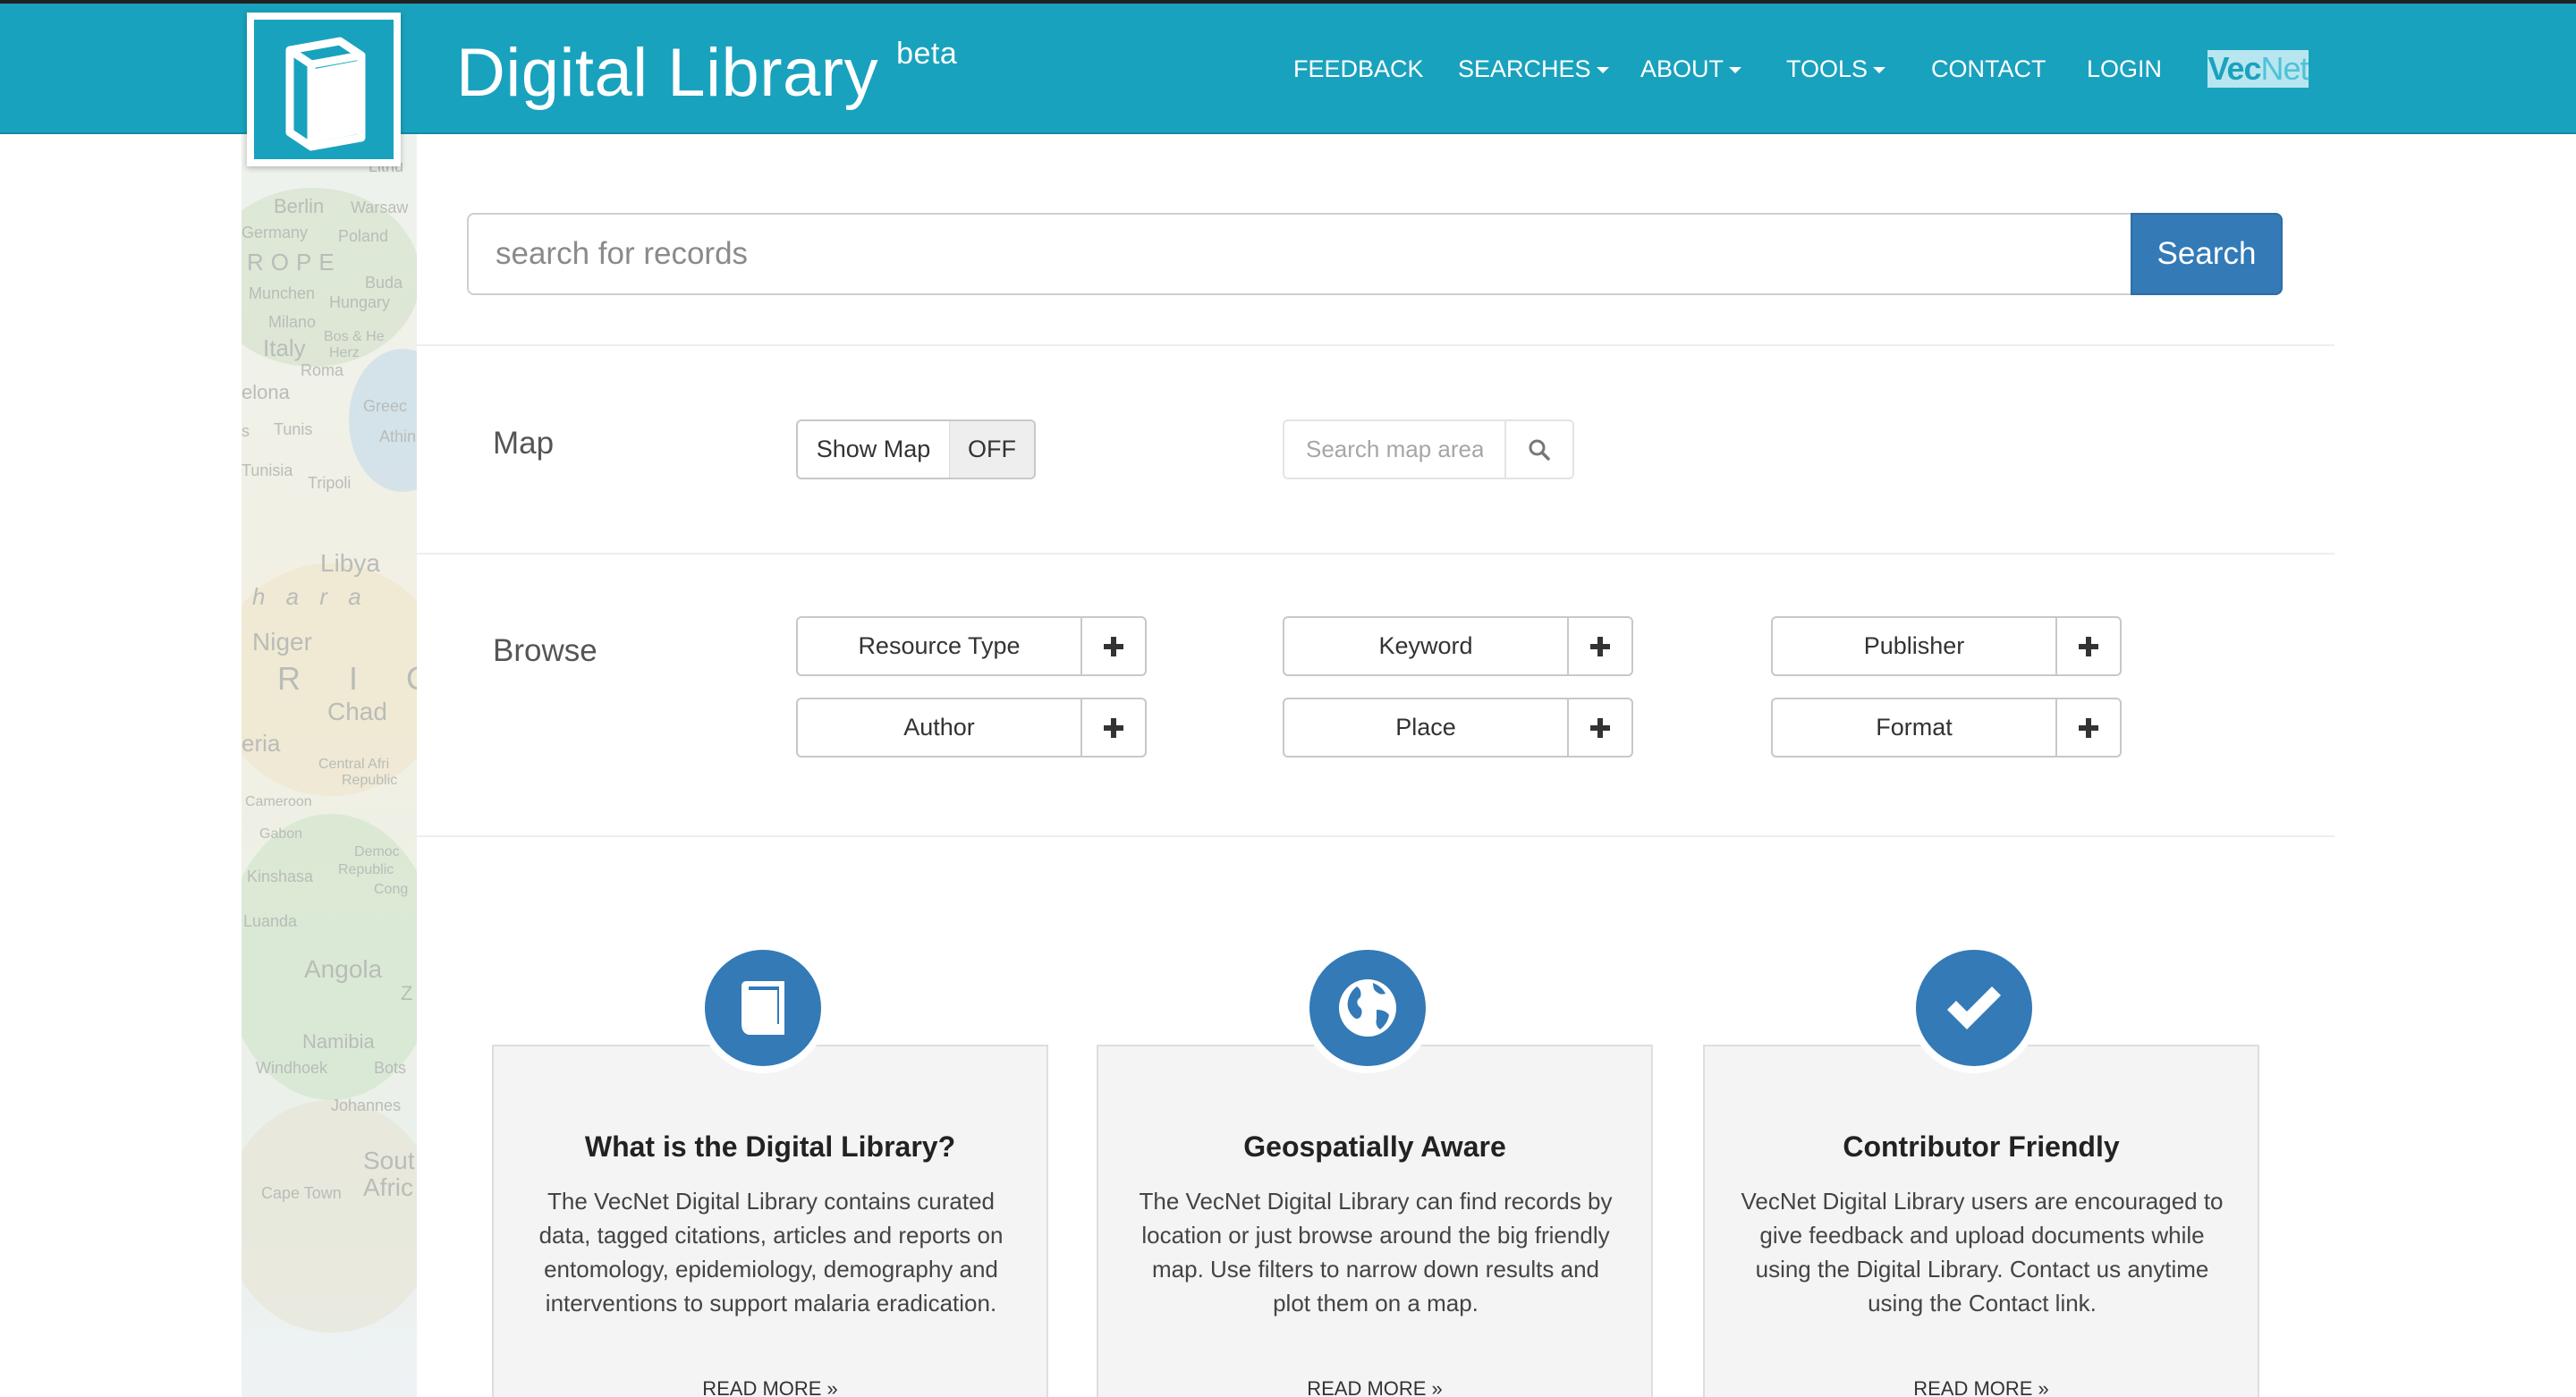  I want to click on facet-place: Place, so click(1458, 728).